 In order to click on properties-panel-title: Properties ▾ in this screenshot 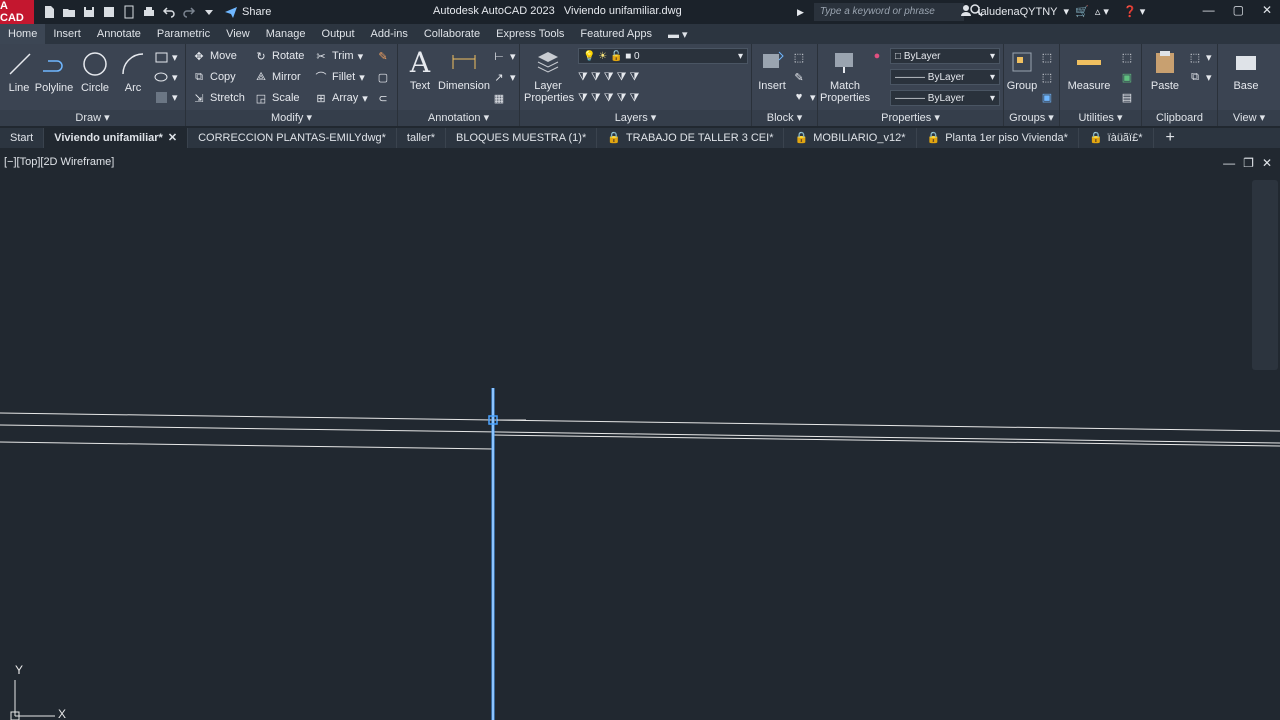, I will do `click(910, 118)`.